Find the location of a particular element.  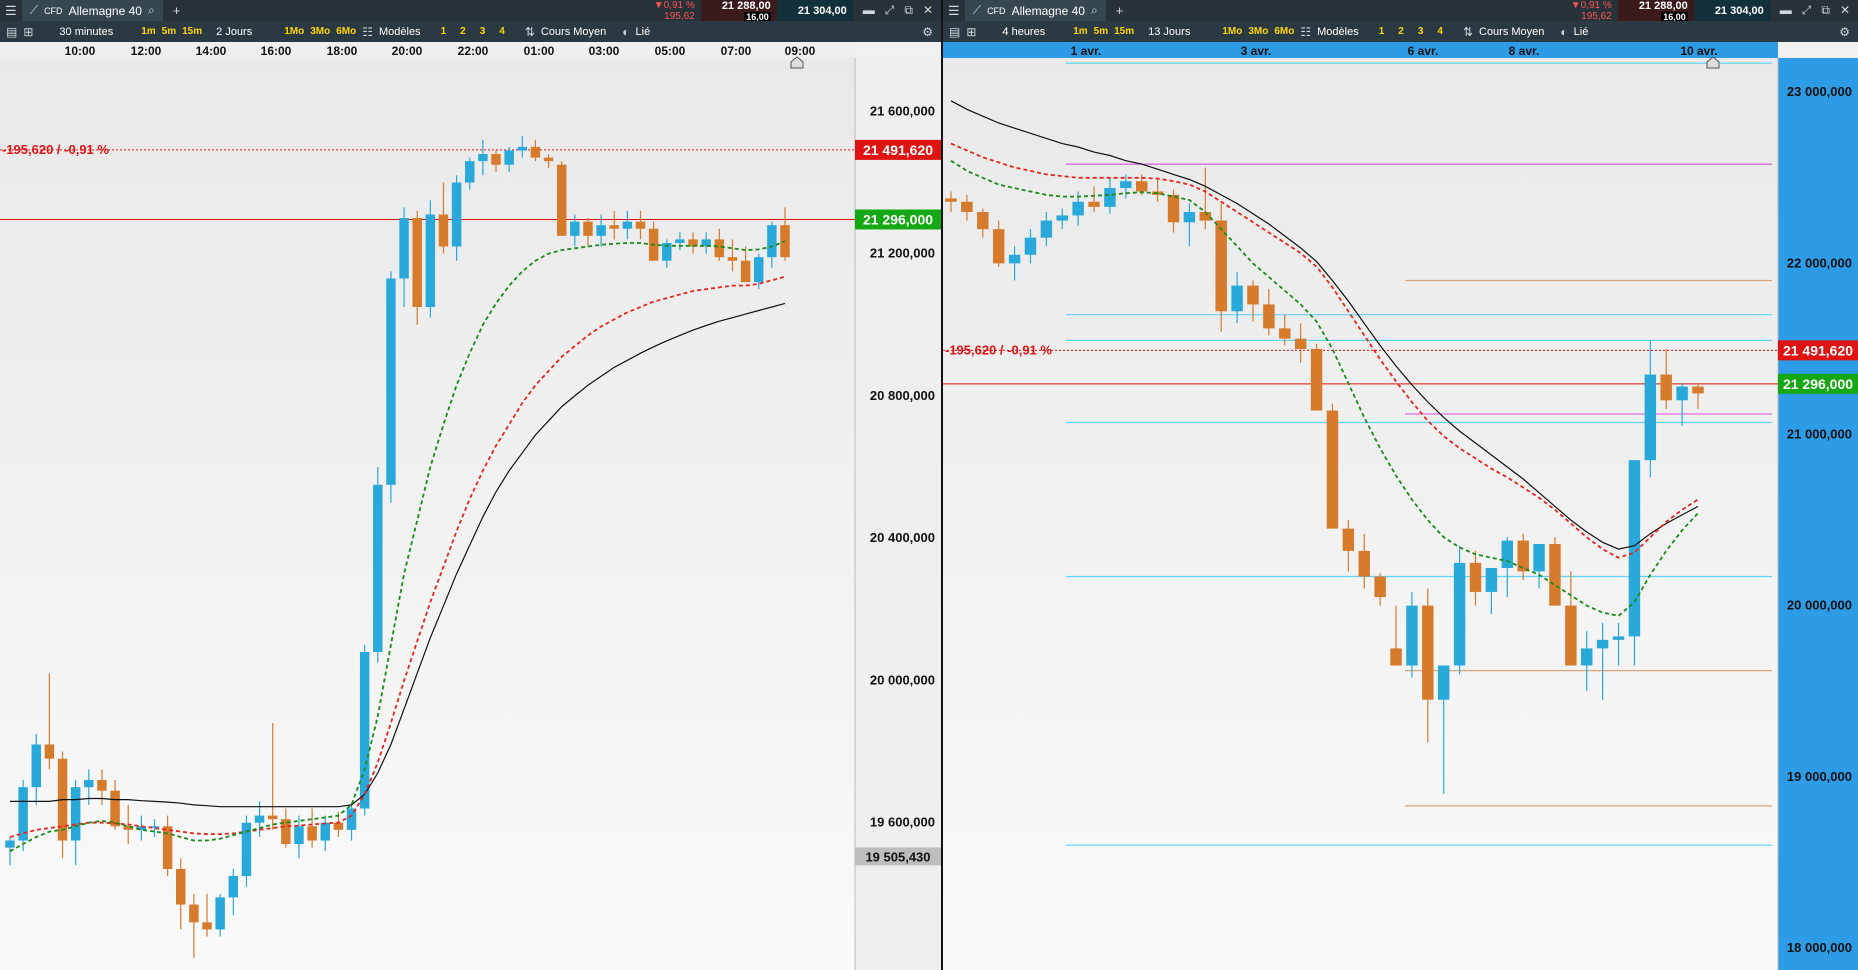

y-tick-label: 19 600,000 is located at coordinates (902, 822).